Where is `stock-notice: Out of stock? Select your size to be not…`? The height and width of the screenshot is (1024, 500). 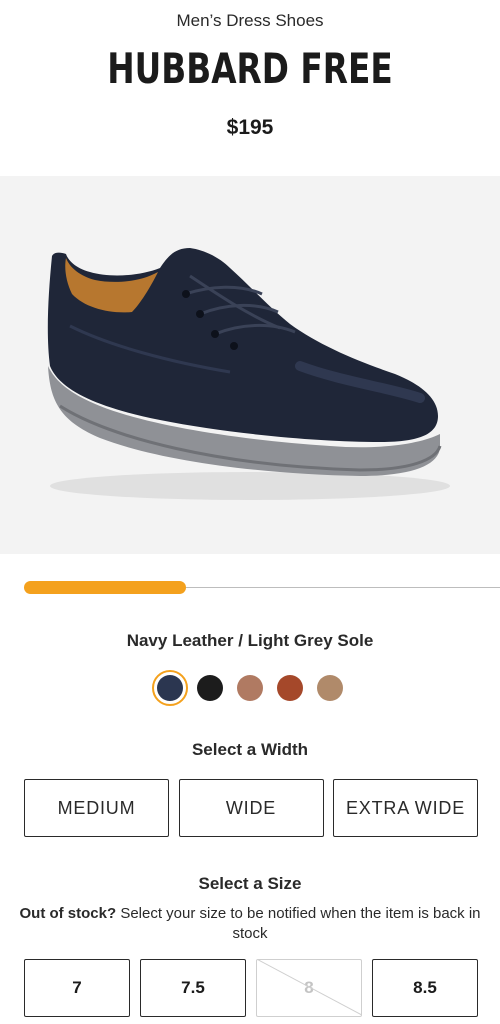
stock-notice: Out of stock? Select your size to be not… is located at coordinates (250, 924).